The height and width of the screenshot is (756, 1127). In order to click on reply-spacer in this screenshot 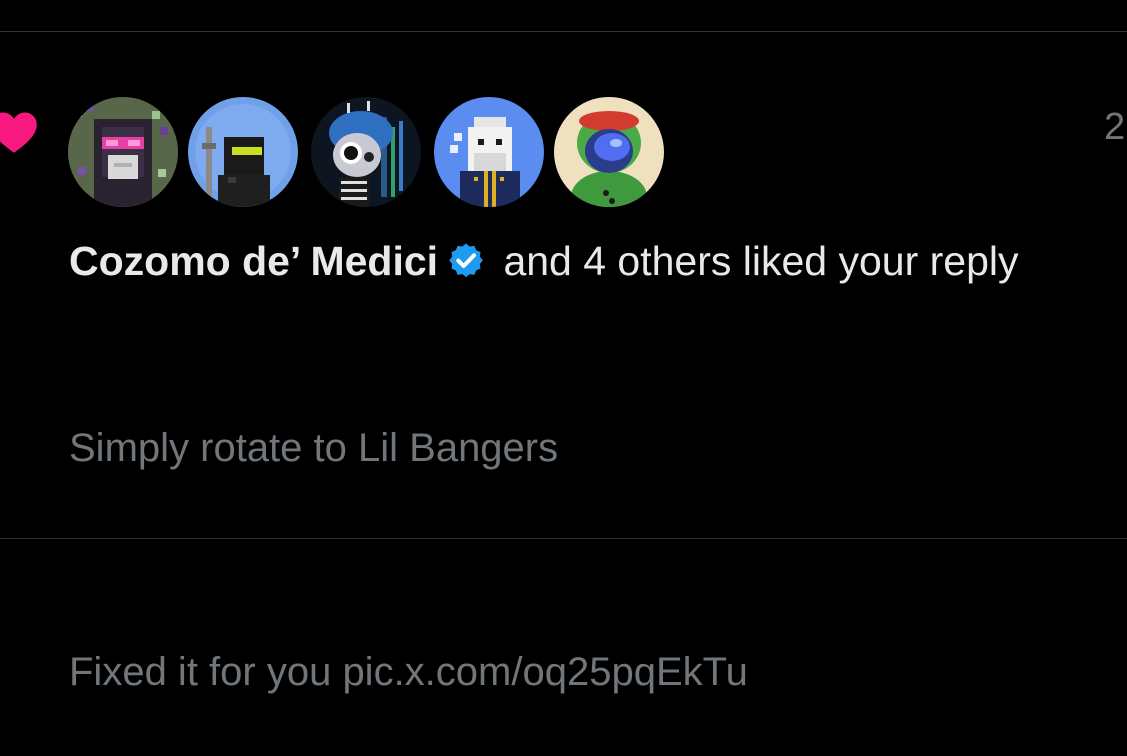, I will do `click(589, 560)`.